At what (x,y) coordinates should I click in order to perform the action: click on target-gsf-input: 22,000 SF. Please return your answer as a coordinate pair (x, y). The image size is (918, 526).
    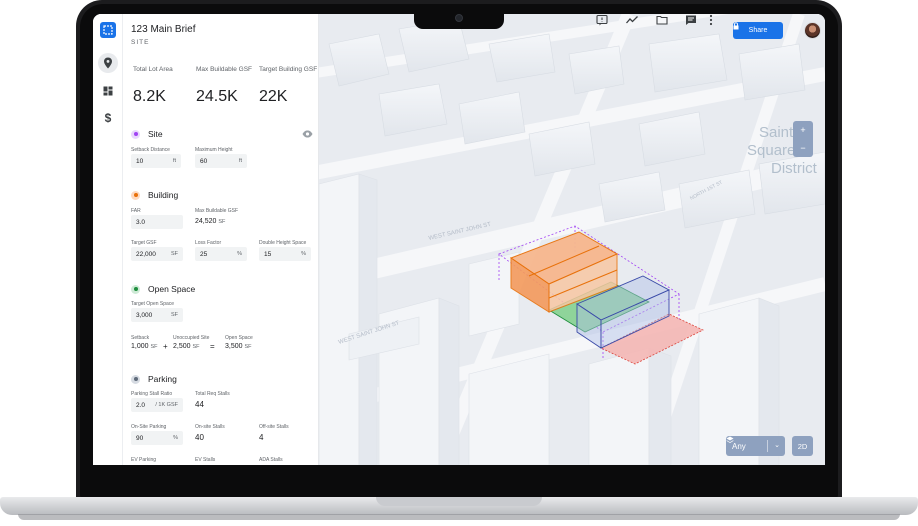
    Looking at the image, I should click on (157, 254).